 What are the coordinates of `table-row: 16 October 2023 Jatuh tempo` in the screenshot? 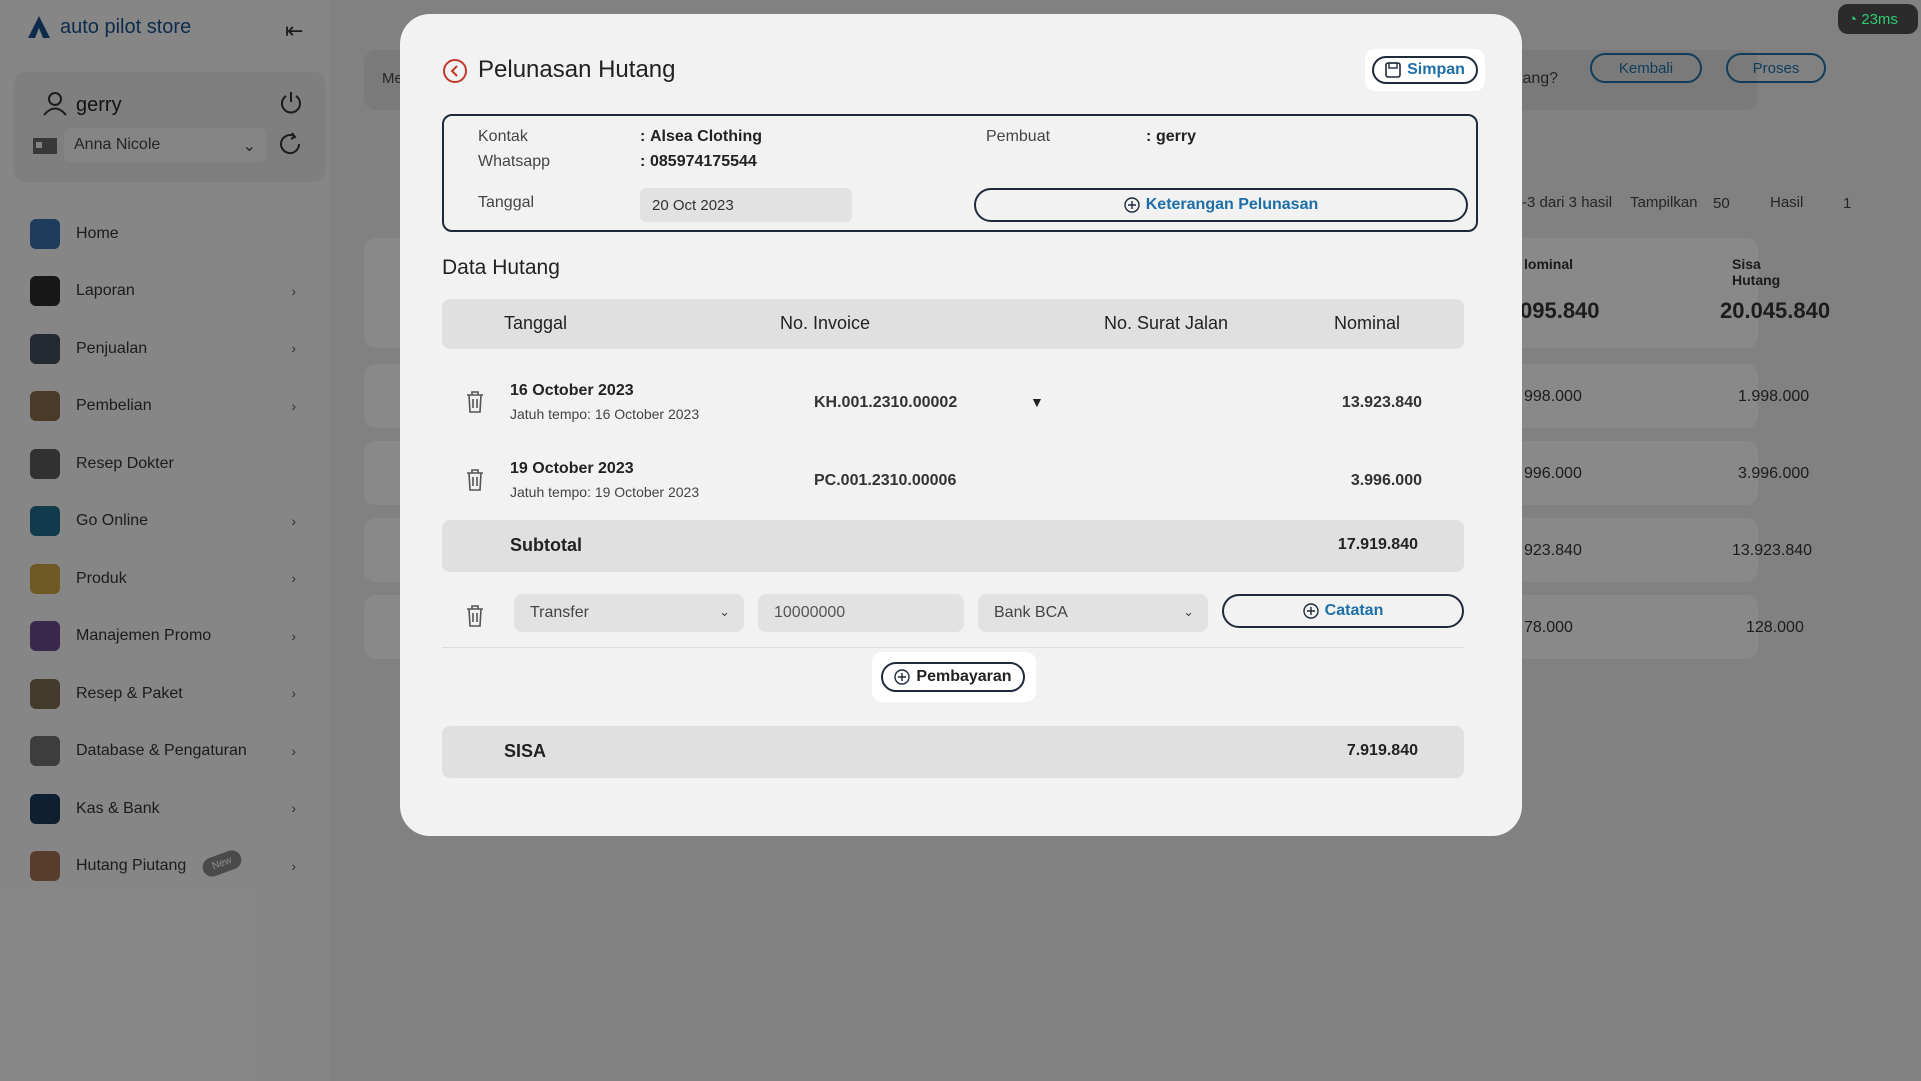 It's located at (953, 403).